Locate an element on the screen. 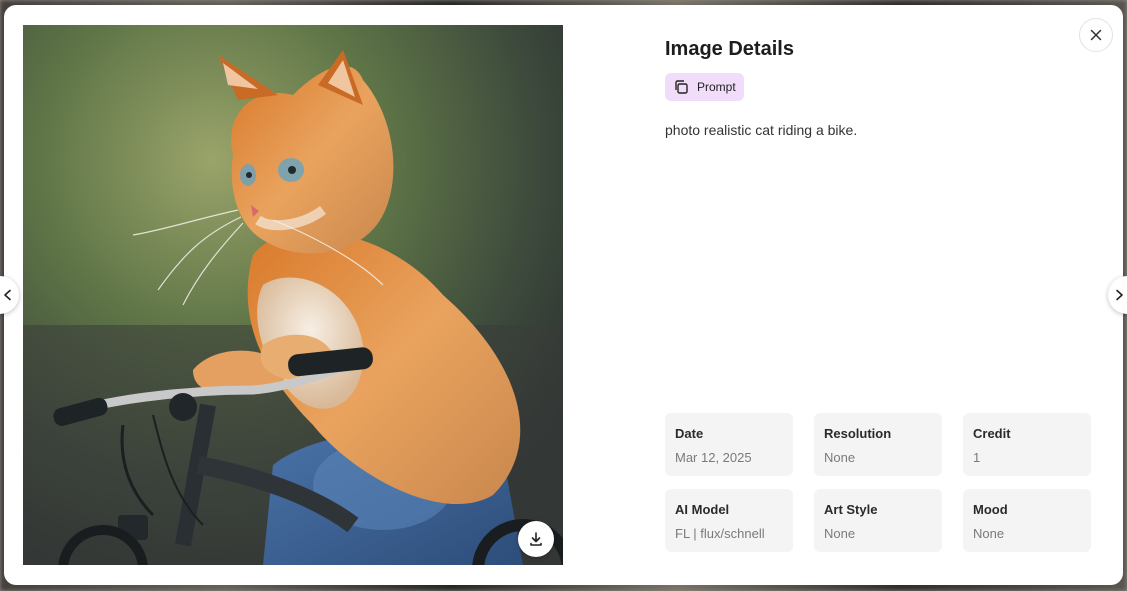 Image resolution: width=1127 pixels, height=591 pixels. chevron-left-icon is located at coordinates (8, 295).